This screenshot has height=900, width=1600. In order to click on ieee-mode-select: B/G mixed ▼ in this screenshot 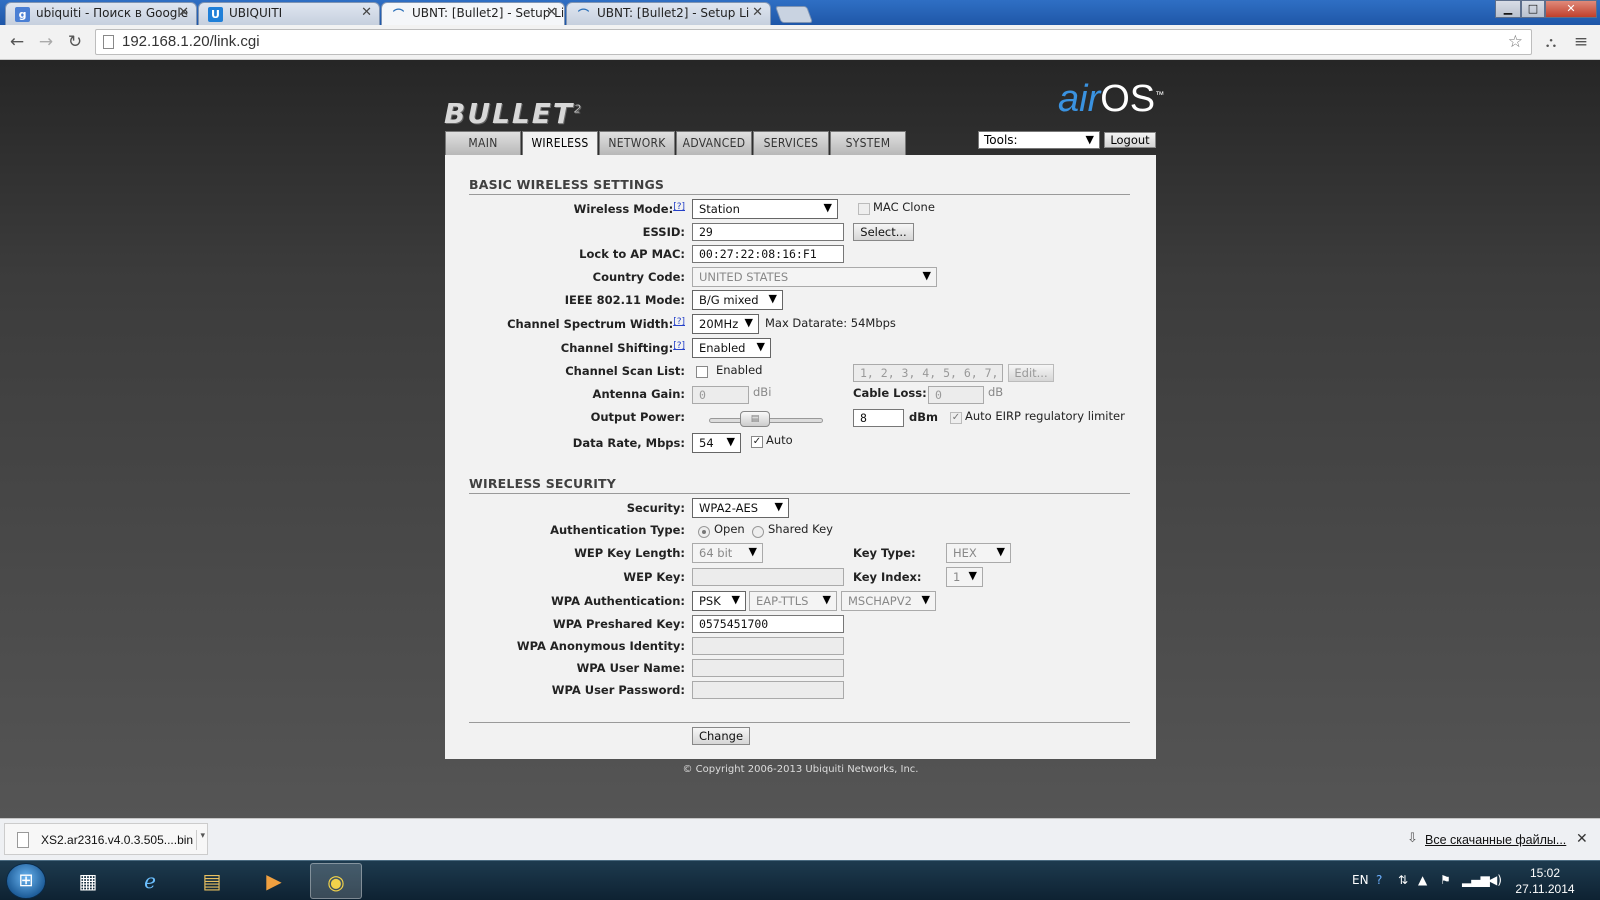, I will do `click(737, 300)`.